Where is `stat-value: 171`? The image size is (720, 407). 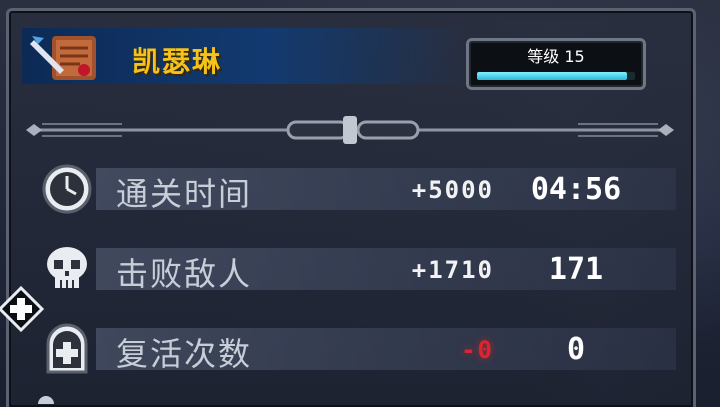 stat-value: 171 is located at coordinates (576, 269).